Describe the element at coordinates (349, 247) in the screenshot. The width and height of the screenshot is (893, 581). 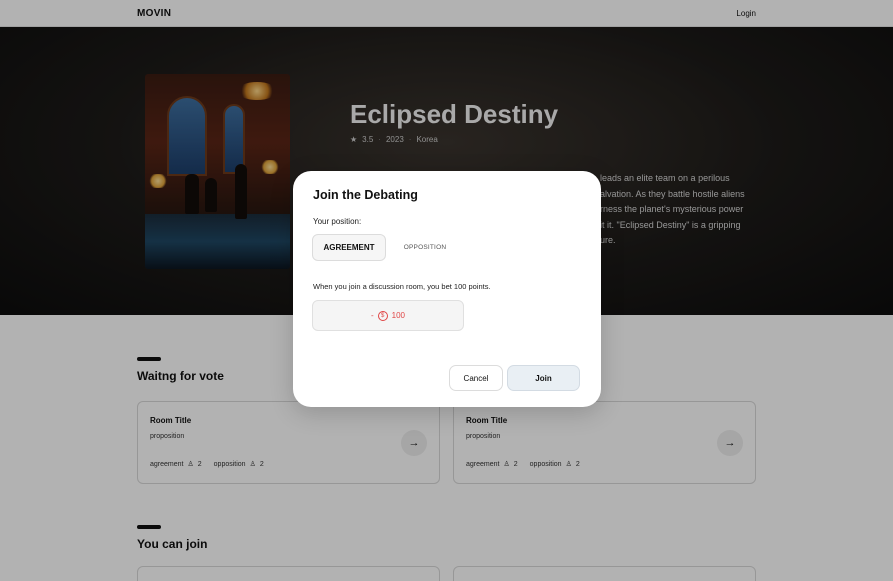
I see `agreement-toggle: AGREEMENT` at that location.